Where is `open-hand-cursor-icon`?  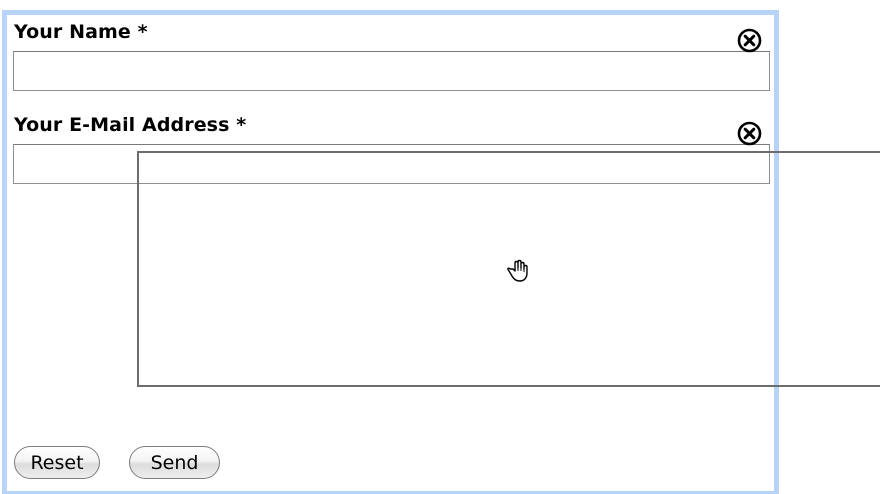
open-hand-cursor-icon is located at coordinates (517, 270).